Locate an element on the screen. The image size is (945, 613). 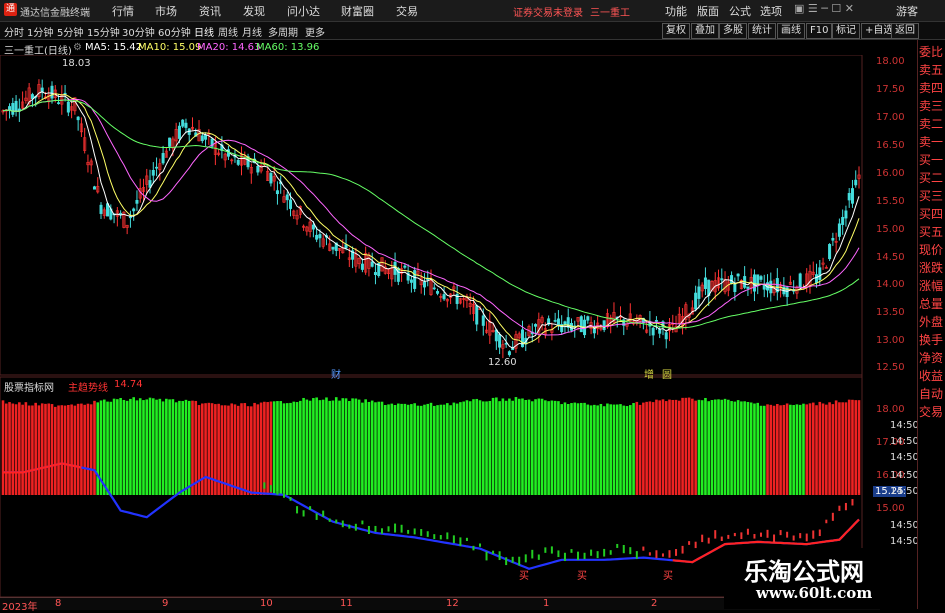
menu-trade: 交易 is located at coordinates (407, 11).